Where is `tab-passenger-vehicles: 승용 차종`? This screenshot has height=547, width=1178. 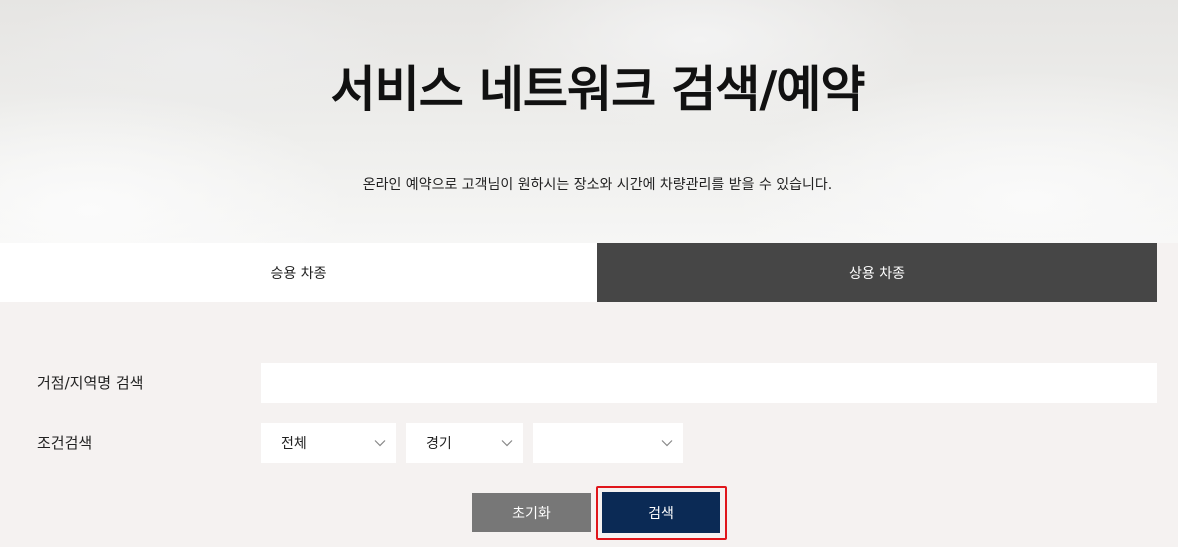
tab-passenger-vehicles: 승용 차종 is located at coordinates (298, 272).